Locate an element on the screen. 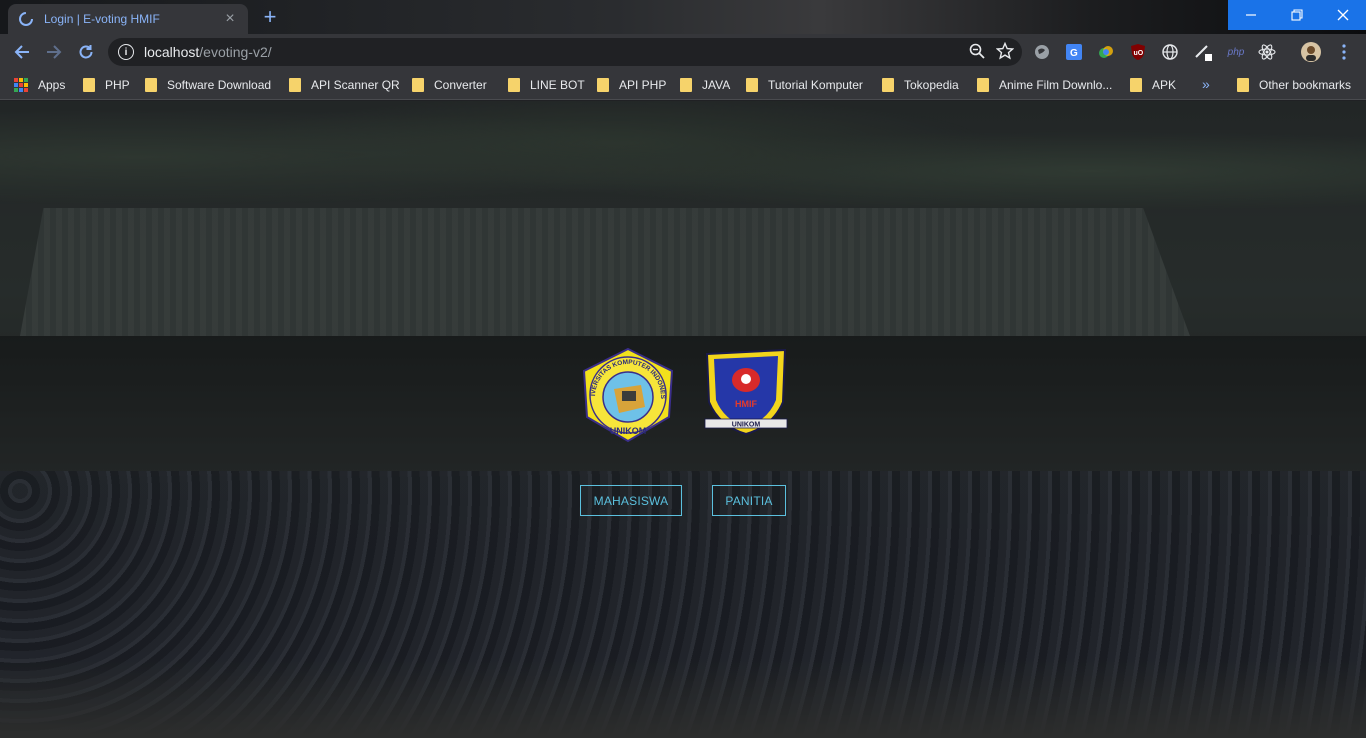  bookmark-label: JAVA is located at coordinates (716, 85).